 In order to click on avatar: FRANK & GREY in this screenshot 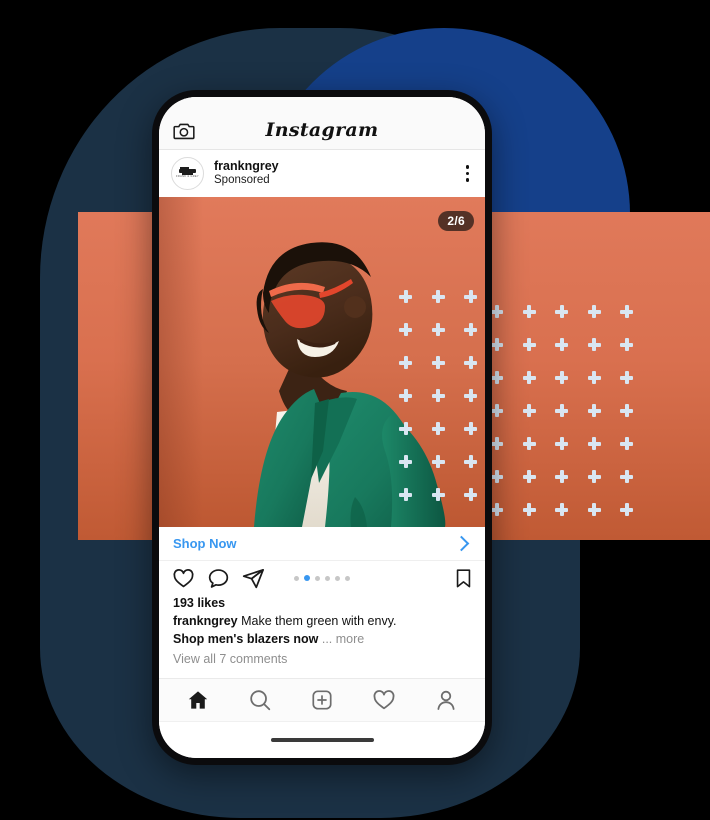, I will do `click(187, 173)`.